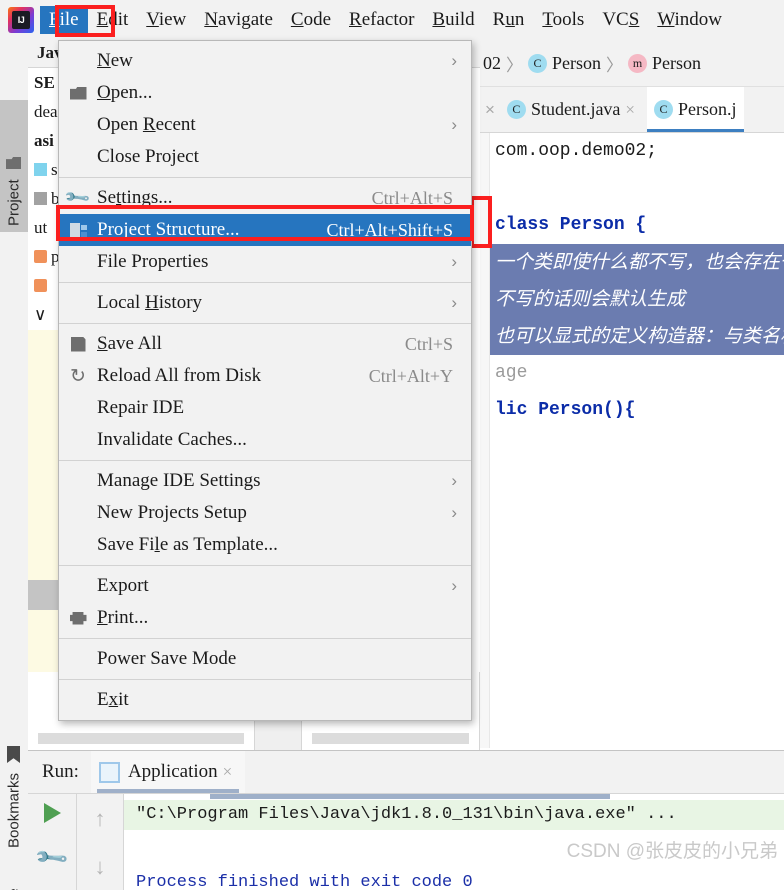 The image size is (784, 890). I want to click on play-icon, so click(52, 813).